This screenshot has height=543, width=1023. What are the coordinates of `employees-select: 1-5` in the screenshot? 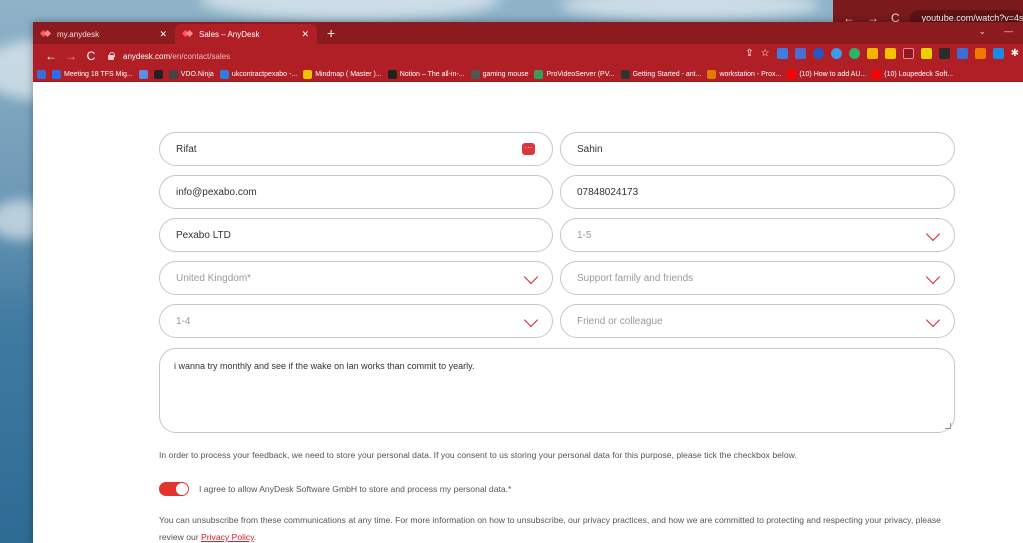 It's located at (757, 235).